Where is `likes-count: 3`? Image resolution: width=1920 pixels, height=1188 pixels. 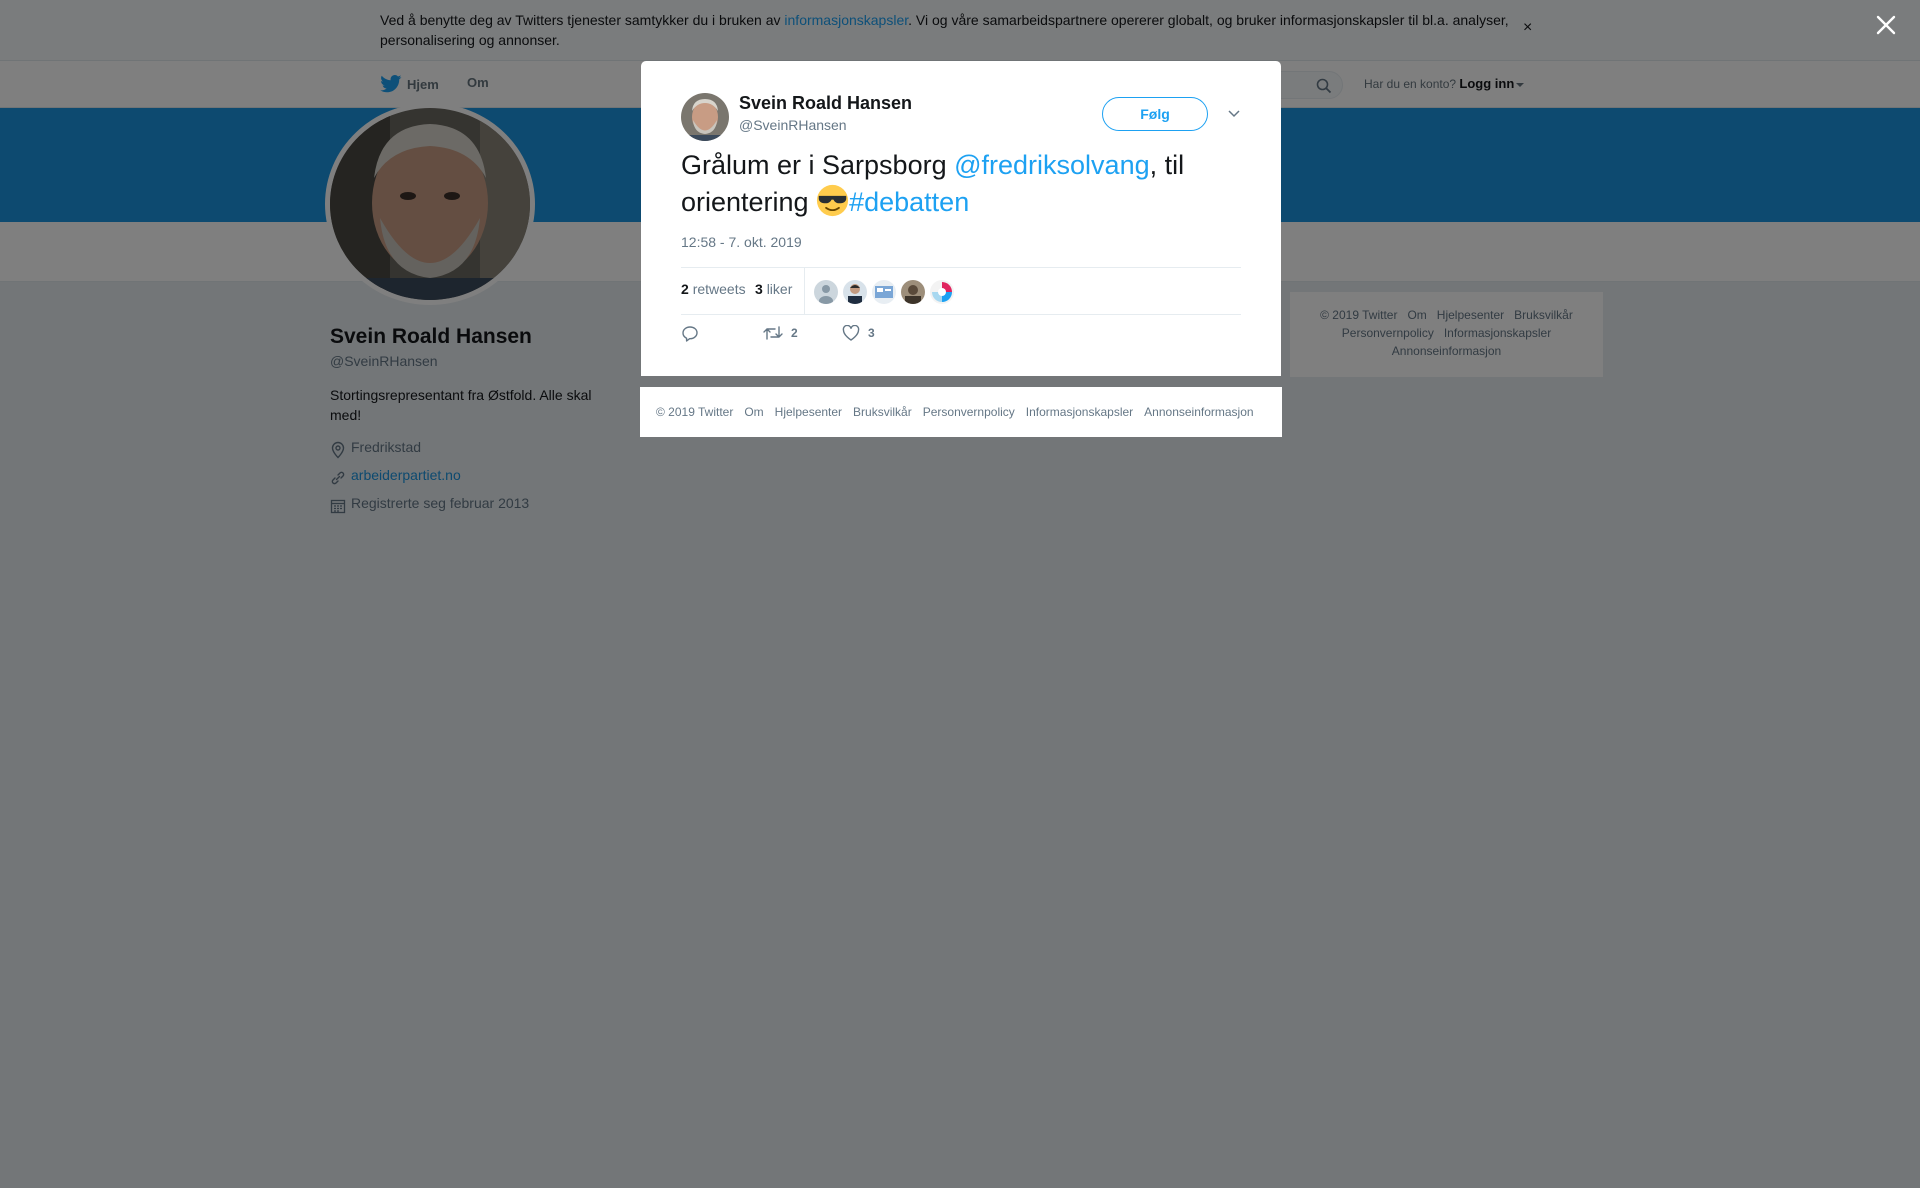 likes-count: 3 is located at coordinates (759, 289).